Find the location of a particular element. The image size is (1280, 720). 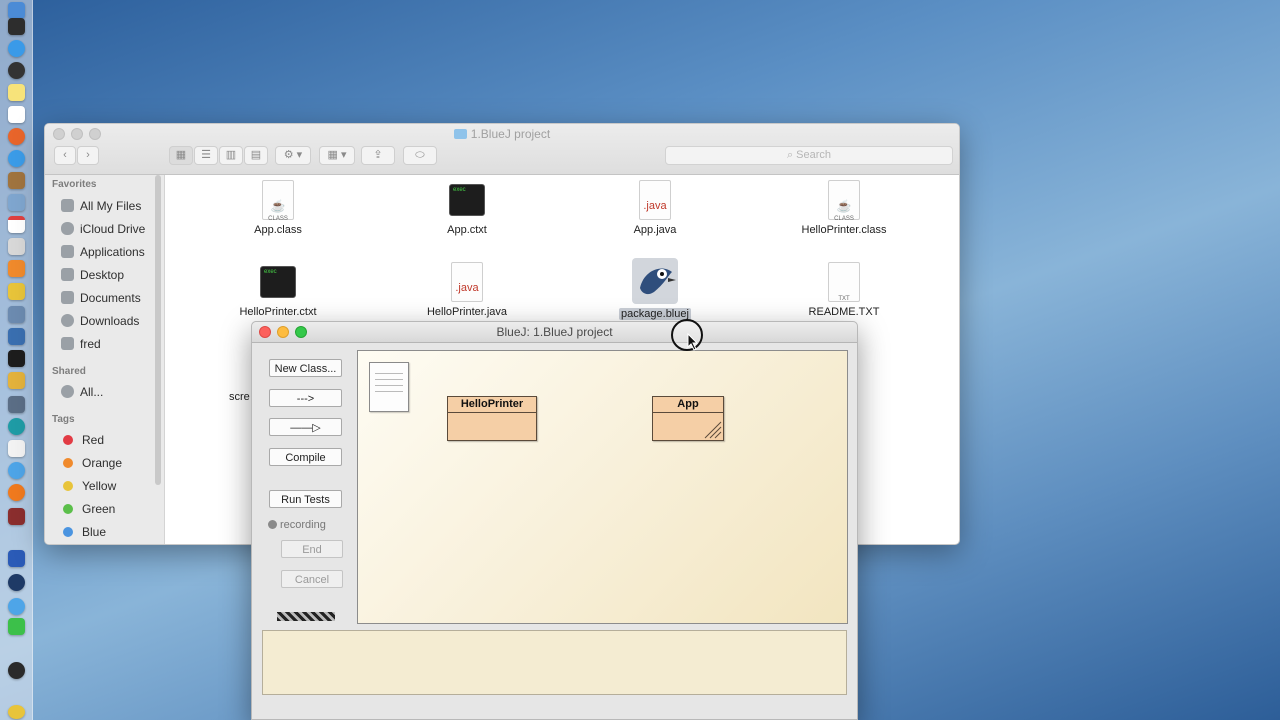

pages-dock-icon is located at coordinates (16, 448).